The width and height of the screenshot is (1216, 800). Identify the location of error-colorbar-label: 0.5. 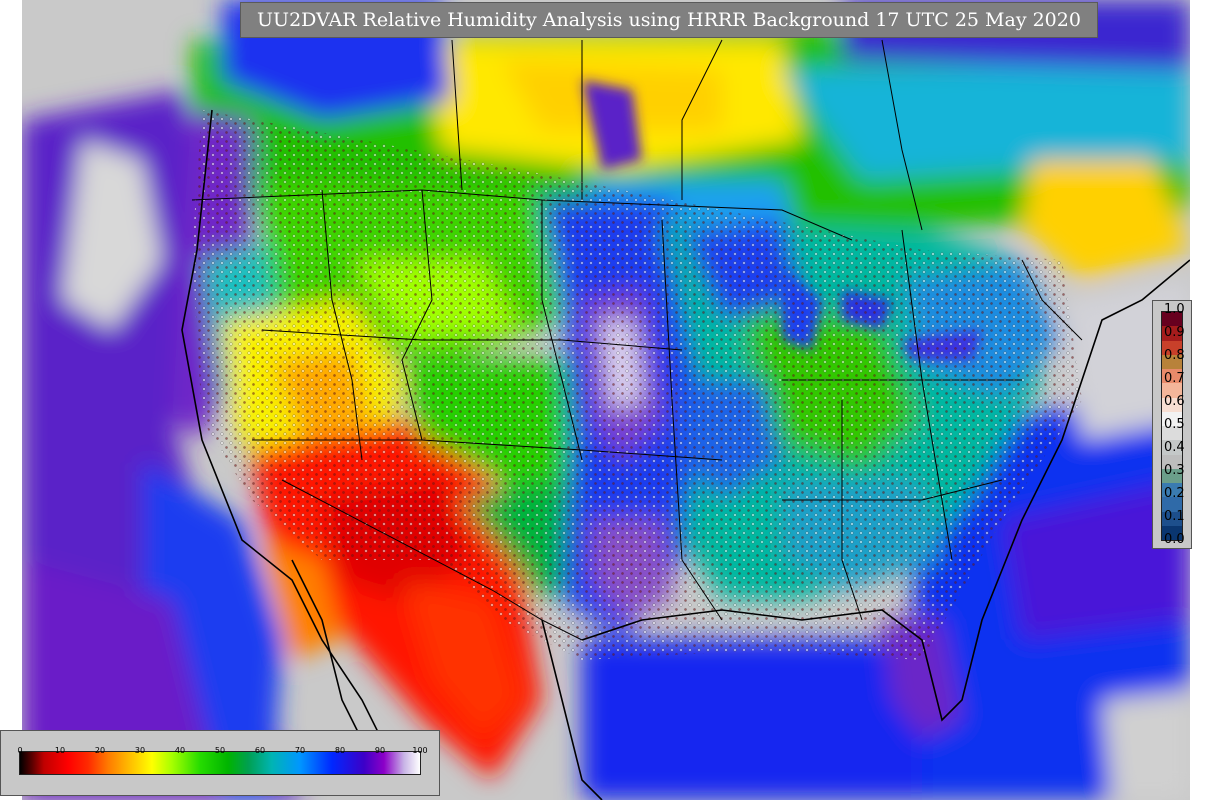
(1174, 424).